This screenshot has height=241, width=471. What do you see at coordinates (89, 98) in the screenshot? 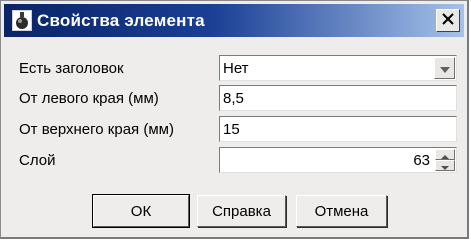
I see `left-margin-label: От левого края (мм)` at bounding box center [89, 98].